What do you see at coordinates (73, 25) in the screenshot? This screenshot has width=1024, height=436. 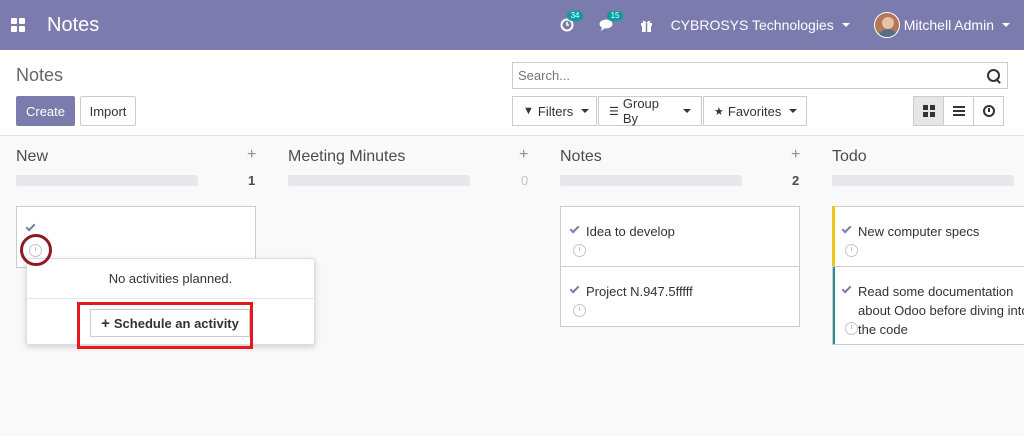 I see `app-title: Notes` at bounding box center [73, 25].